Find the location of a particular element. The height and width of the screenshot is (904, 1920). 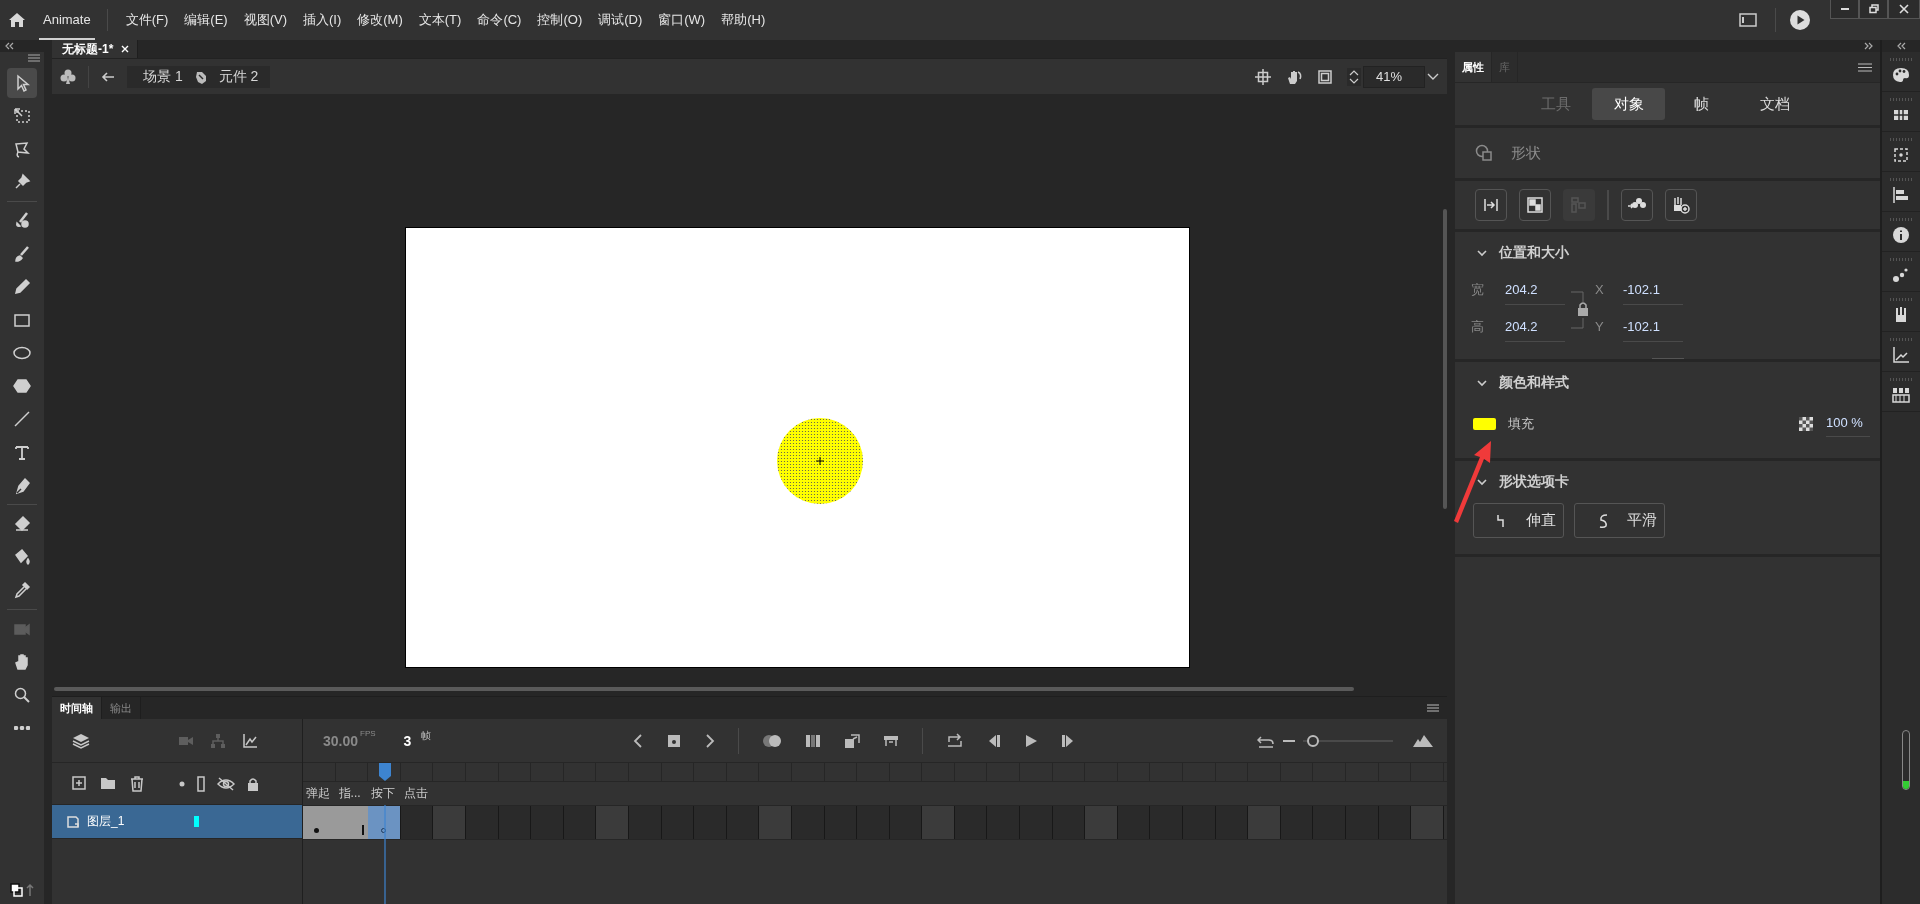

crosshair-icon is located at coordinates (1263, 76).